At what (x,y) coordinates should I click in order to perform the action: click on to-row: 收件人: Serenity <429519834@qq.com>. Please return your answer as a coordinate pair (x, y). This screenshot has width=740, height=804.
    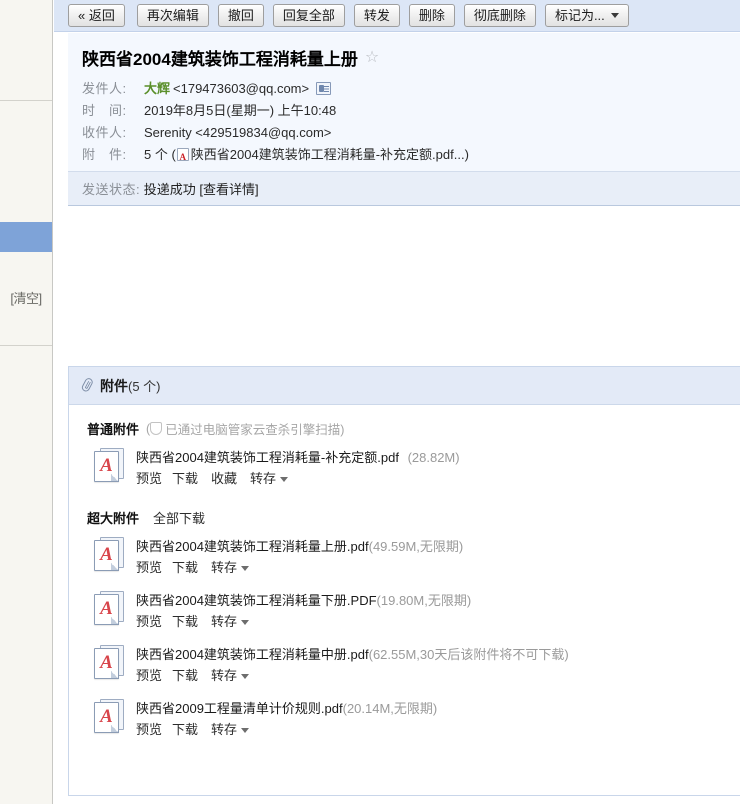
    Looking at the image, I should click on (411, 132).